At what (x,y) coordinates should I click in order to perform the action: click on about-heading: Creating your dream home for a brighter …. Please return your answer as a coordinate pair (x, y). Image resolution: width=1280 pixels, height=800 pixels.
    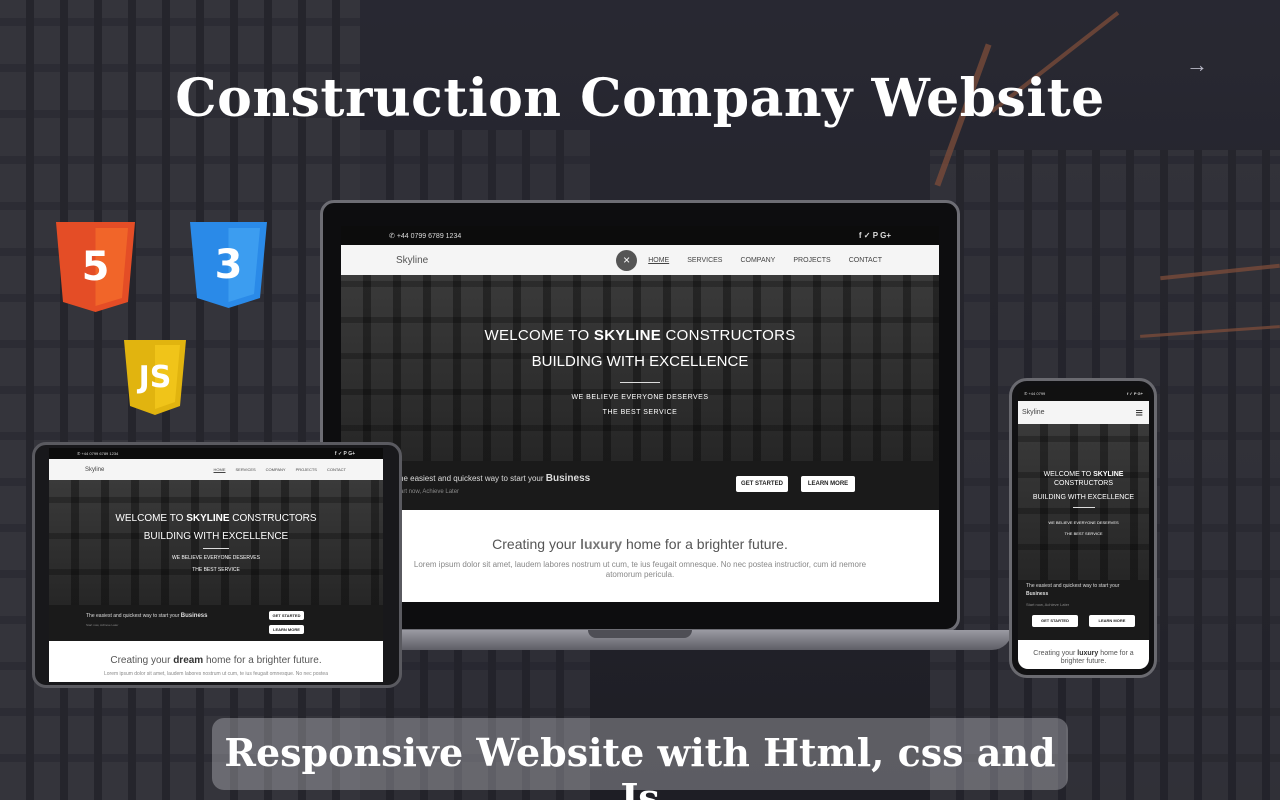
    Looking at the image, I should click on (216, 660).